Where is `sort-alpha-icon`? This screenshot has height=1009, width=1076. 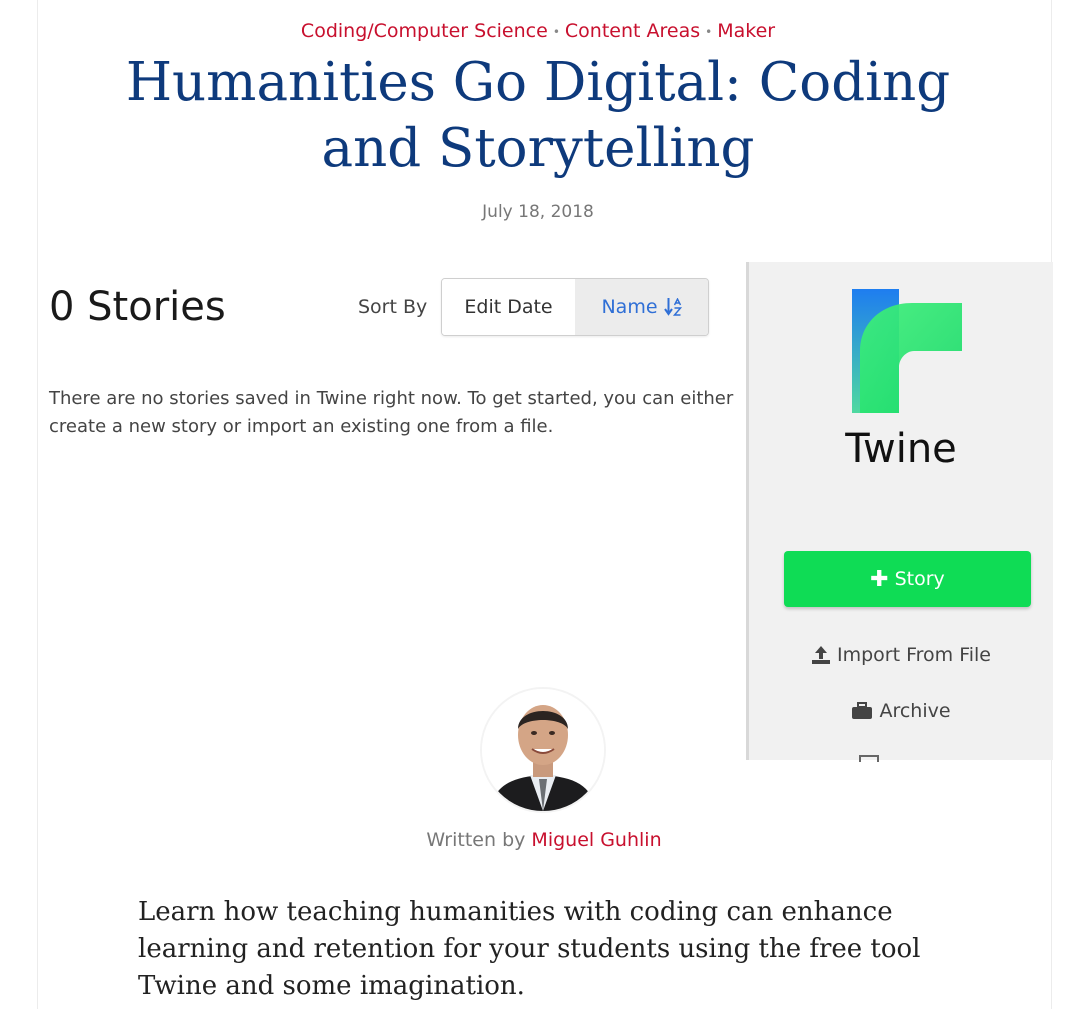 sort-alpha-icon is located at coordinates (672, 307).